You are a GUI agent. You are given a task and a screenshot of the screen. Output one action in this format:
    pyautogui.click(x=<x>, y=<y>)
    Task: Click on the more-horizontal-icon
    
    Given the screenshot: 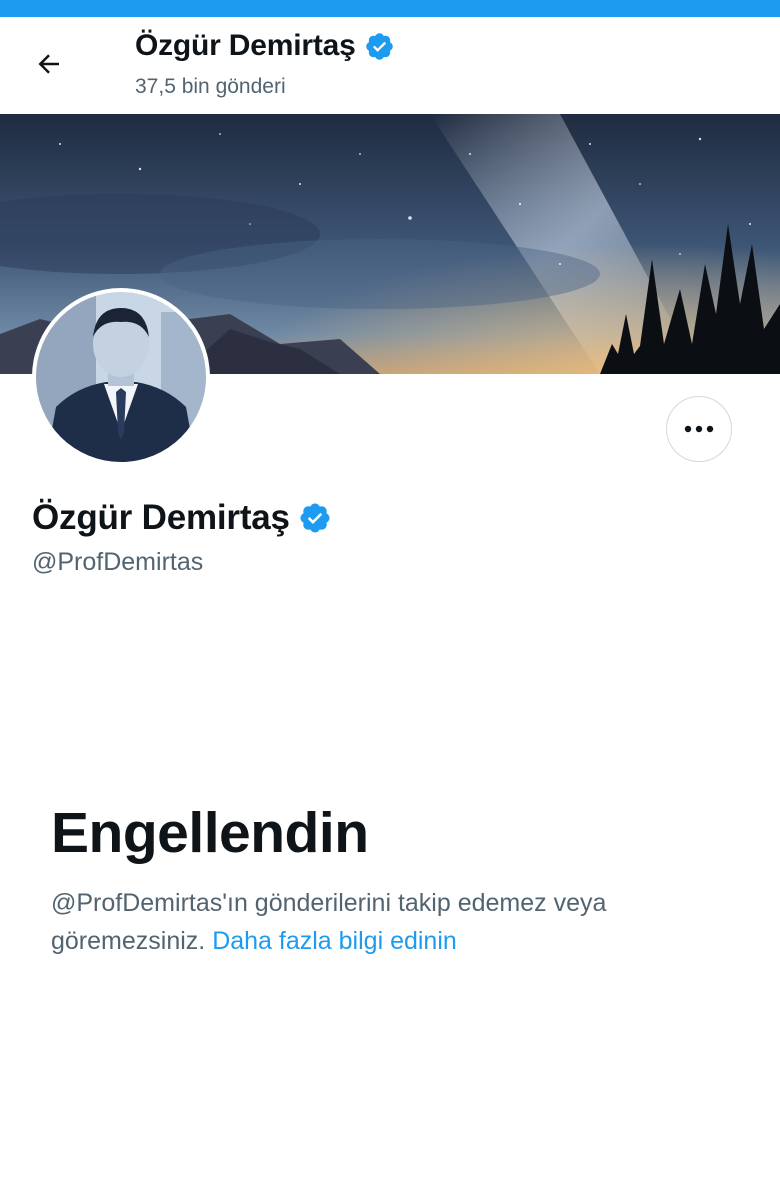 What is the action you would take?
    pyautogui.click(x=699, y=429)
    